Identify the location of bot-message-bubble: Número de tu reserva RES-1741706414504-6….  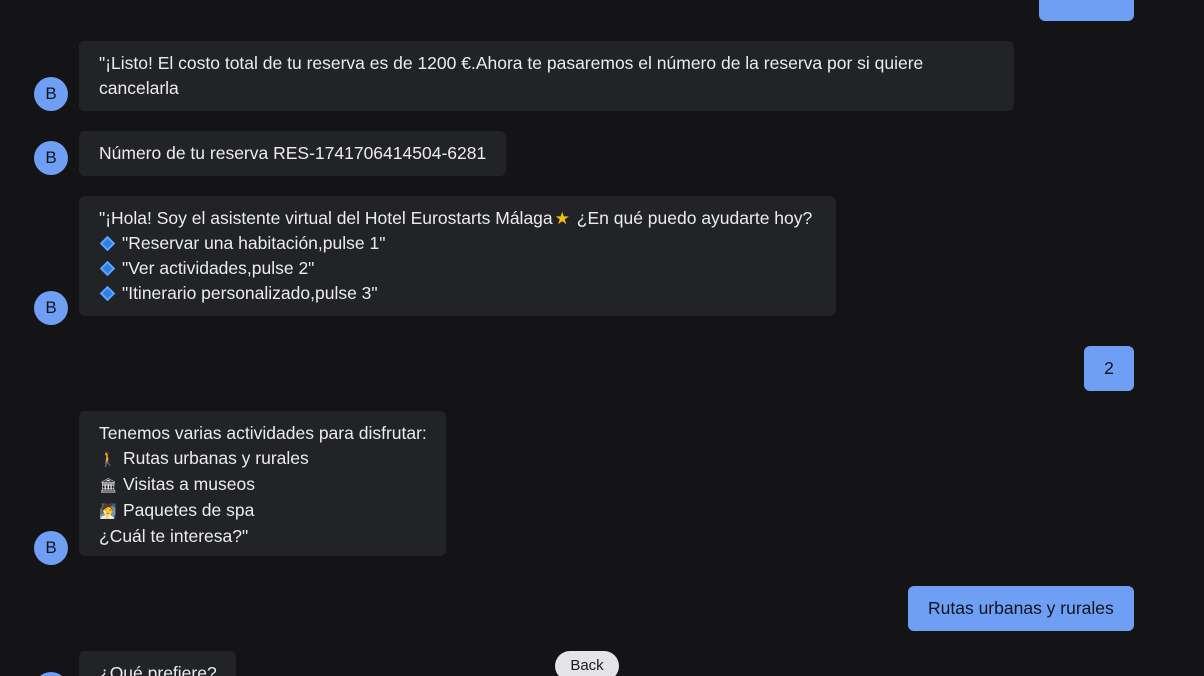
(292, 153).